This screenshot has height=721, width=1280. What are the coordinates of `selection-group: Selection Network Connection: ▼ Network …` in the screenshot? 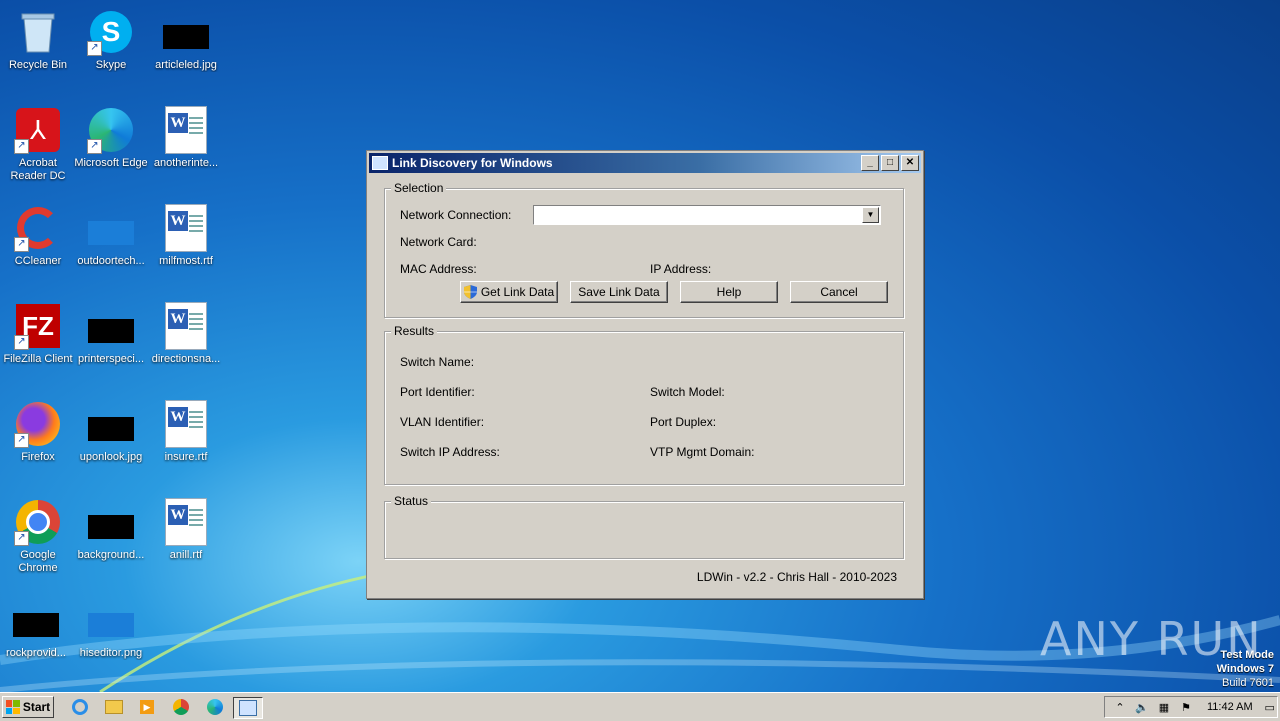 It's located at (644, 249).